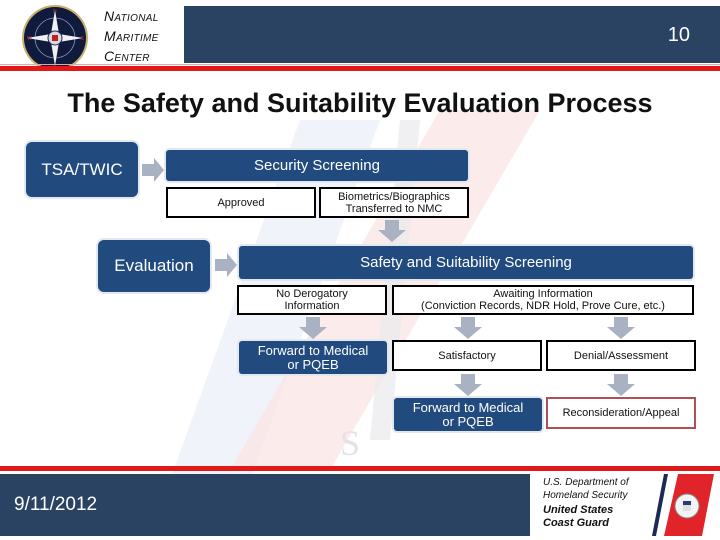 The width and height of the screenshot is (720, 540). I want to click on dhs-line-2: Homeland Security, so click(585, 495).